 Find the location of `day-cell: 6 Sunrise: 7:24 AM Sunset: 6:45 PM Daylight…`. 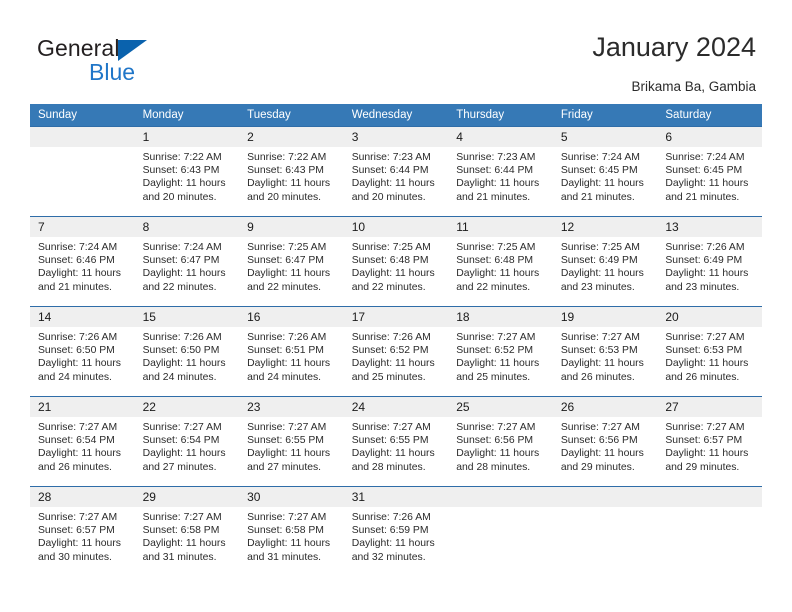

day-cell: 6 Sunrise: 7:24 AM Sunset: 6:45 PM Daylight… is located at coordinates (709, 171).